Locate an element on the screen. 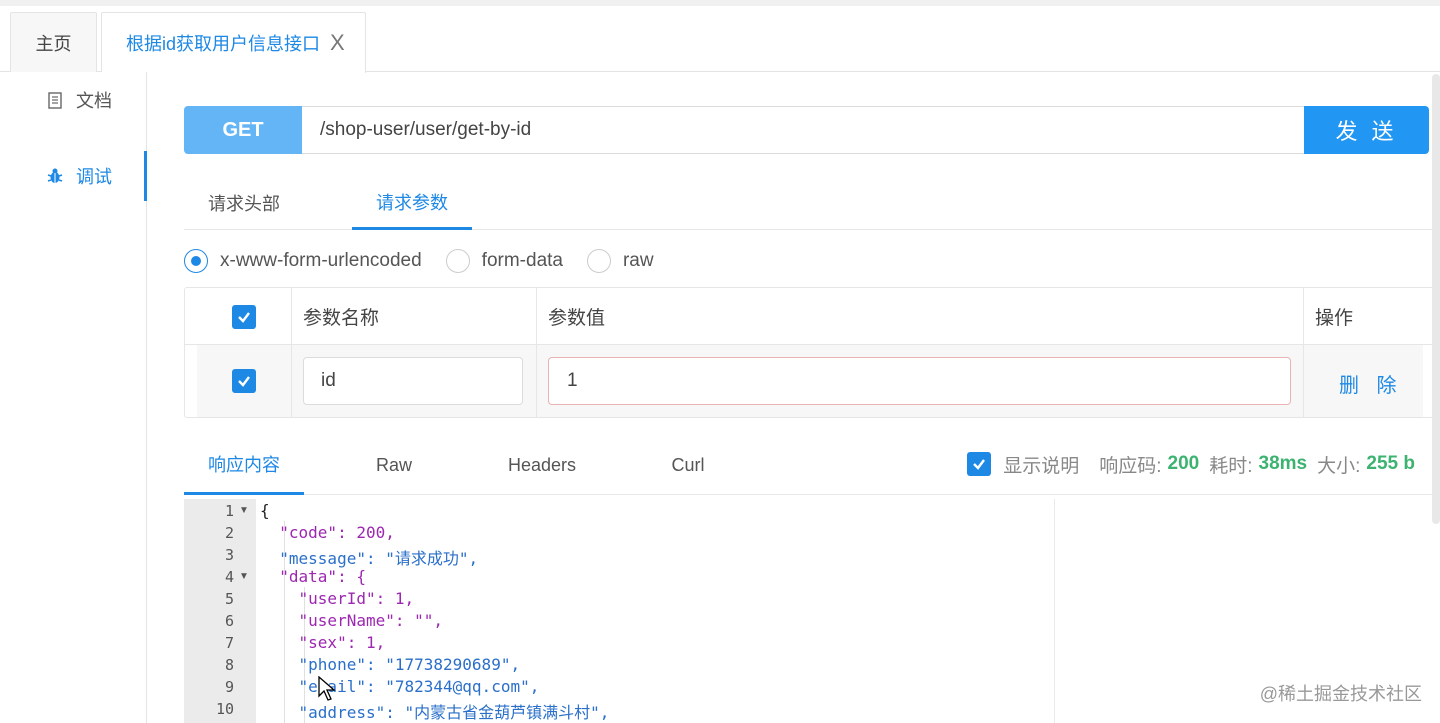  method-selector: GET is located at coordinates (243, 130).